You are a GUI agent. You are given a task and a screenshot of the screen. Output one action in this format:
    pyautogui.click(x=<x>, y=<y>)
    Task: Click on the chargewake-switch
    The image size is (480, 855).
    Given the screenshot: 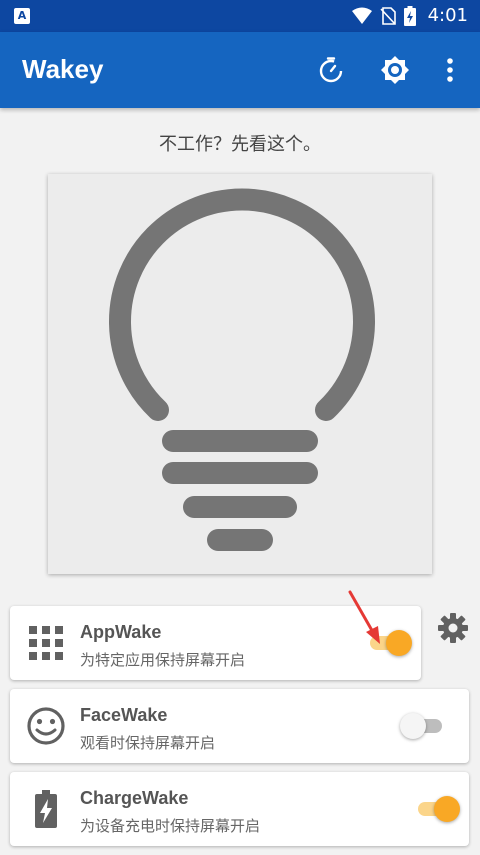 What is the action you would take?
    pyautogui.click(x=439, y=809)
    